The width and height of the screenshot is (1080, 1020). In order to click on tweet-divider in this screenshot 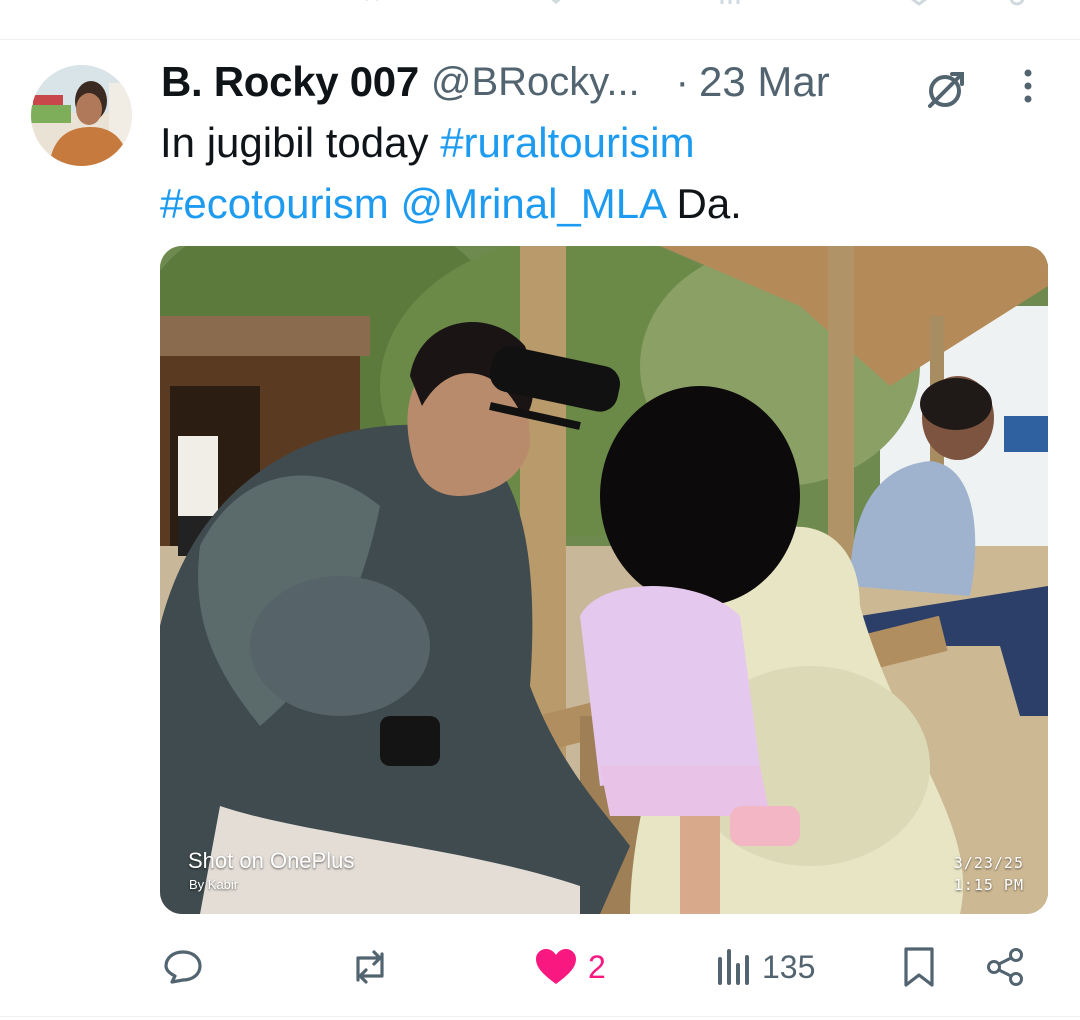, I will do `click(540, 39)`.